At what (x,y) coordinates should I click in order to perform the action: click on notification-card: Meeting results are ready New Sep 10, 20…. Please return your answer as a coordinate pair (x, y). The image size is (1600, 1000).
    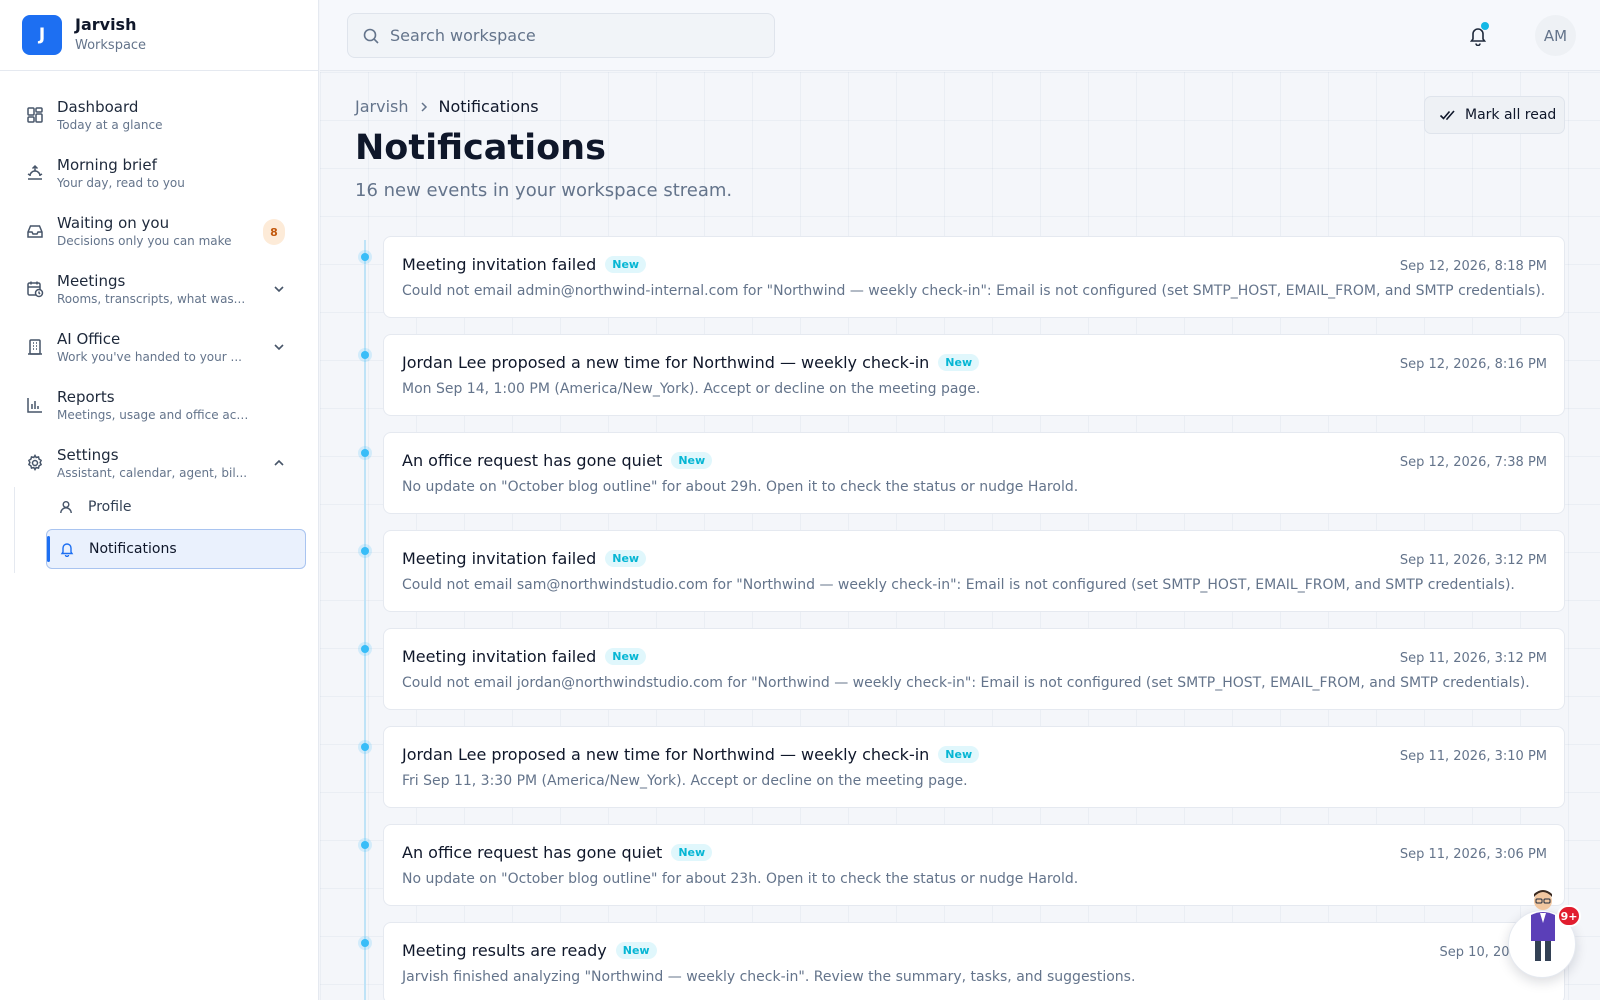
    Looking at the image, I should click on (974, 961).